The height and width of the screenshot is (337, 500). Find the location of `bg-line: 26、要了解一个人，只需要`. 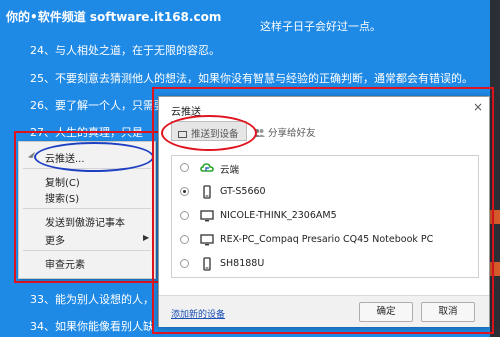

bg-line: 26、要了解一个人，只需要 is located at coordinates (97, 105).